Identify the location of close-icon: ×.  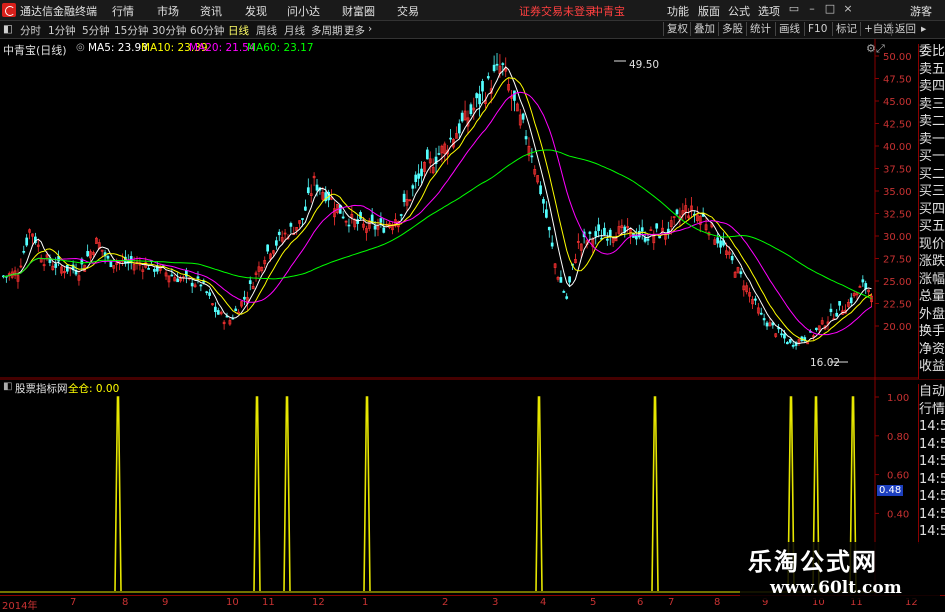
(848, 9).